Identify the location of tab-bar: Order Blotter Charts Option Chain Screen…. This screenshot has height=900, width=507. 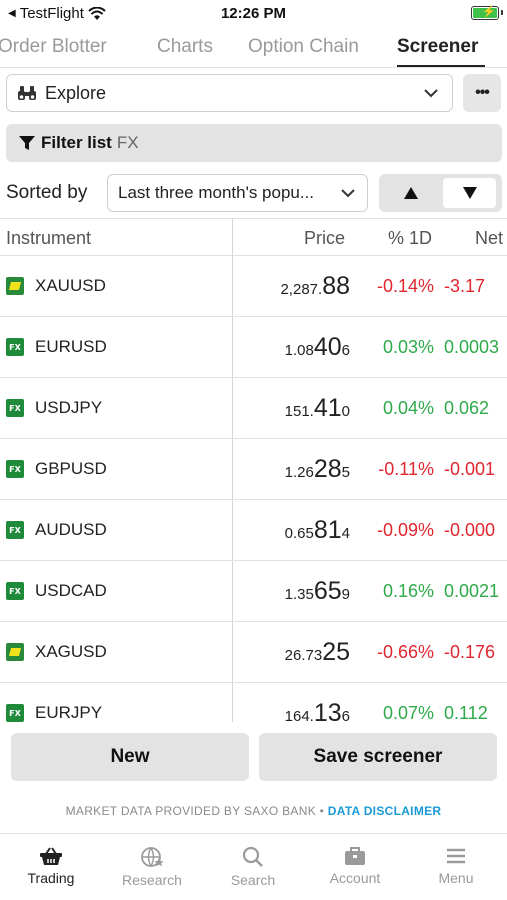
(253, 48).